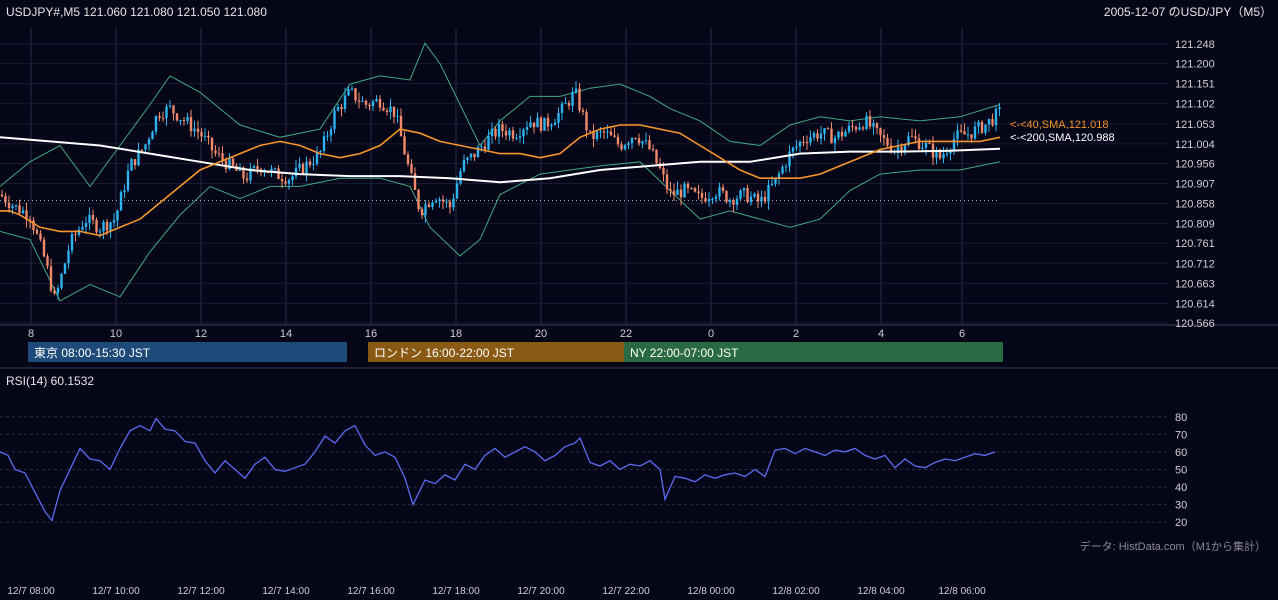 The width and height of the screenshot is (1278, 600). Describe the element at coordinates (1195, 105) in the screenshot. I see `y-tick-label: 121.102` at that location.